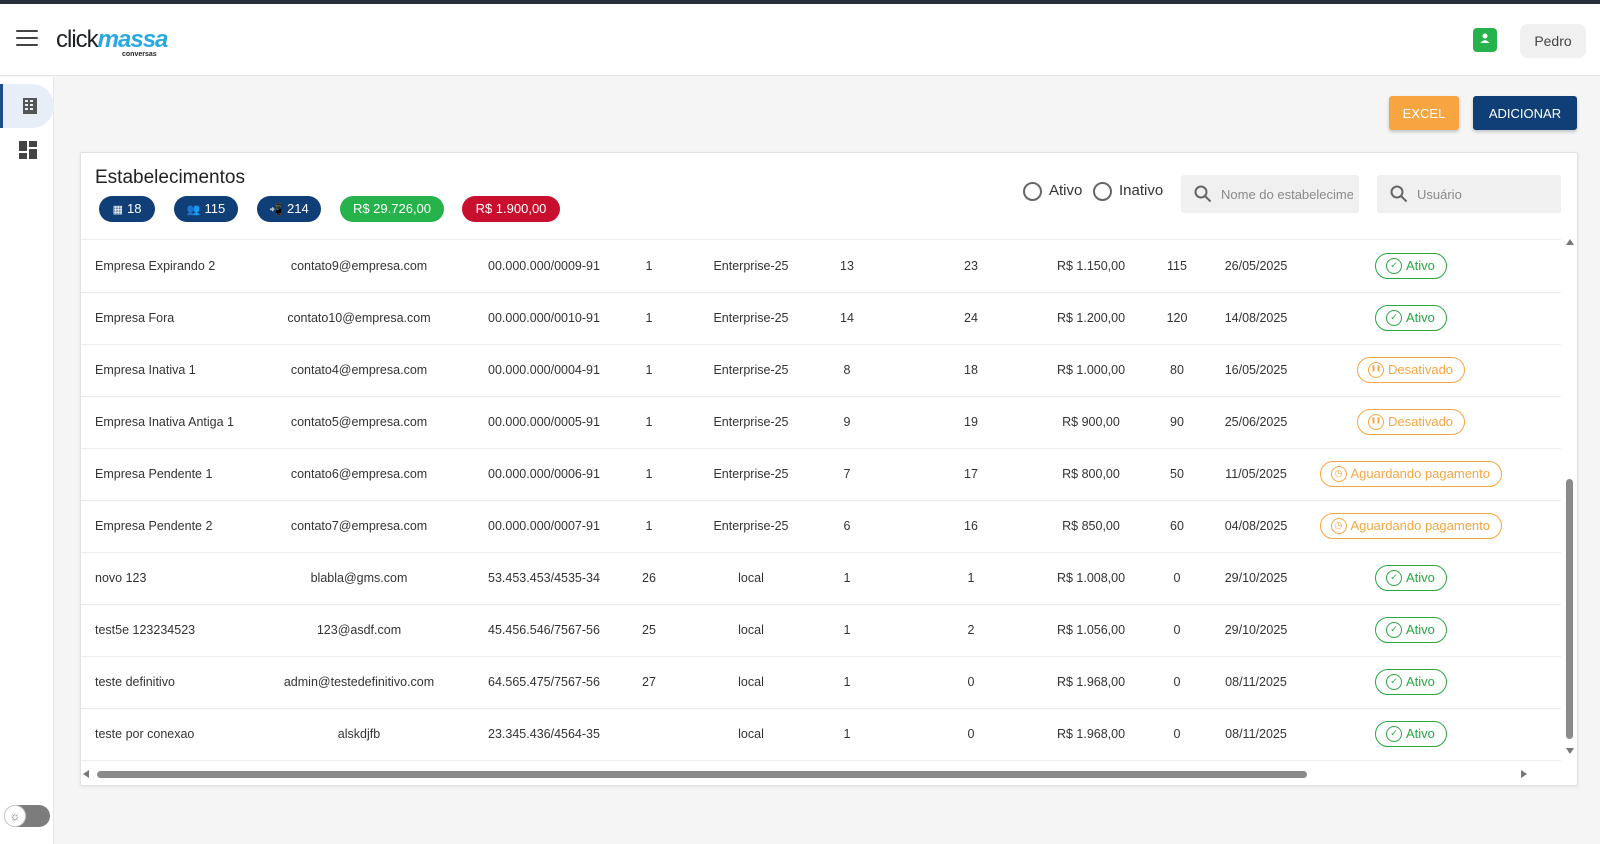 This screenshot has width=1600, height=844. I want to click on cell-name: Empresa Fora, so click(135, 318).